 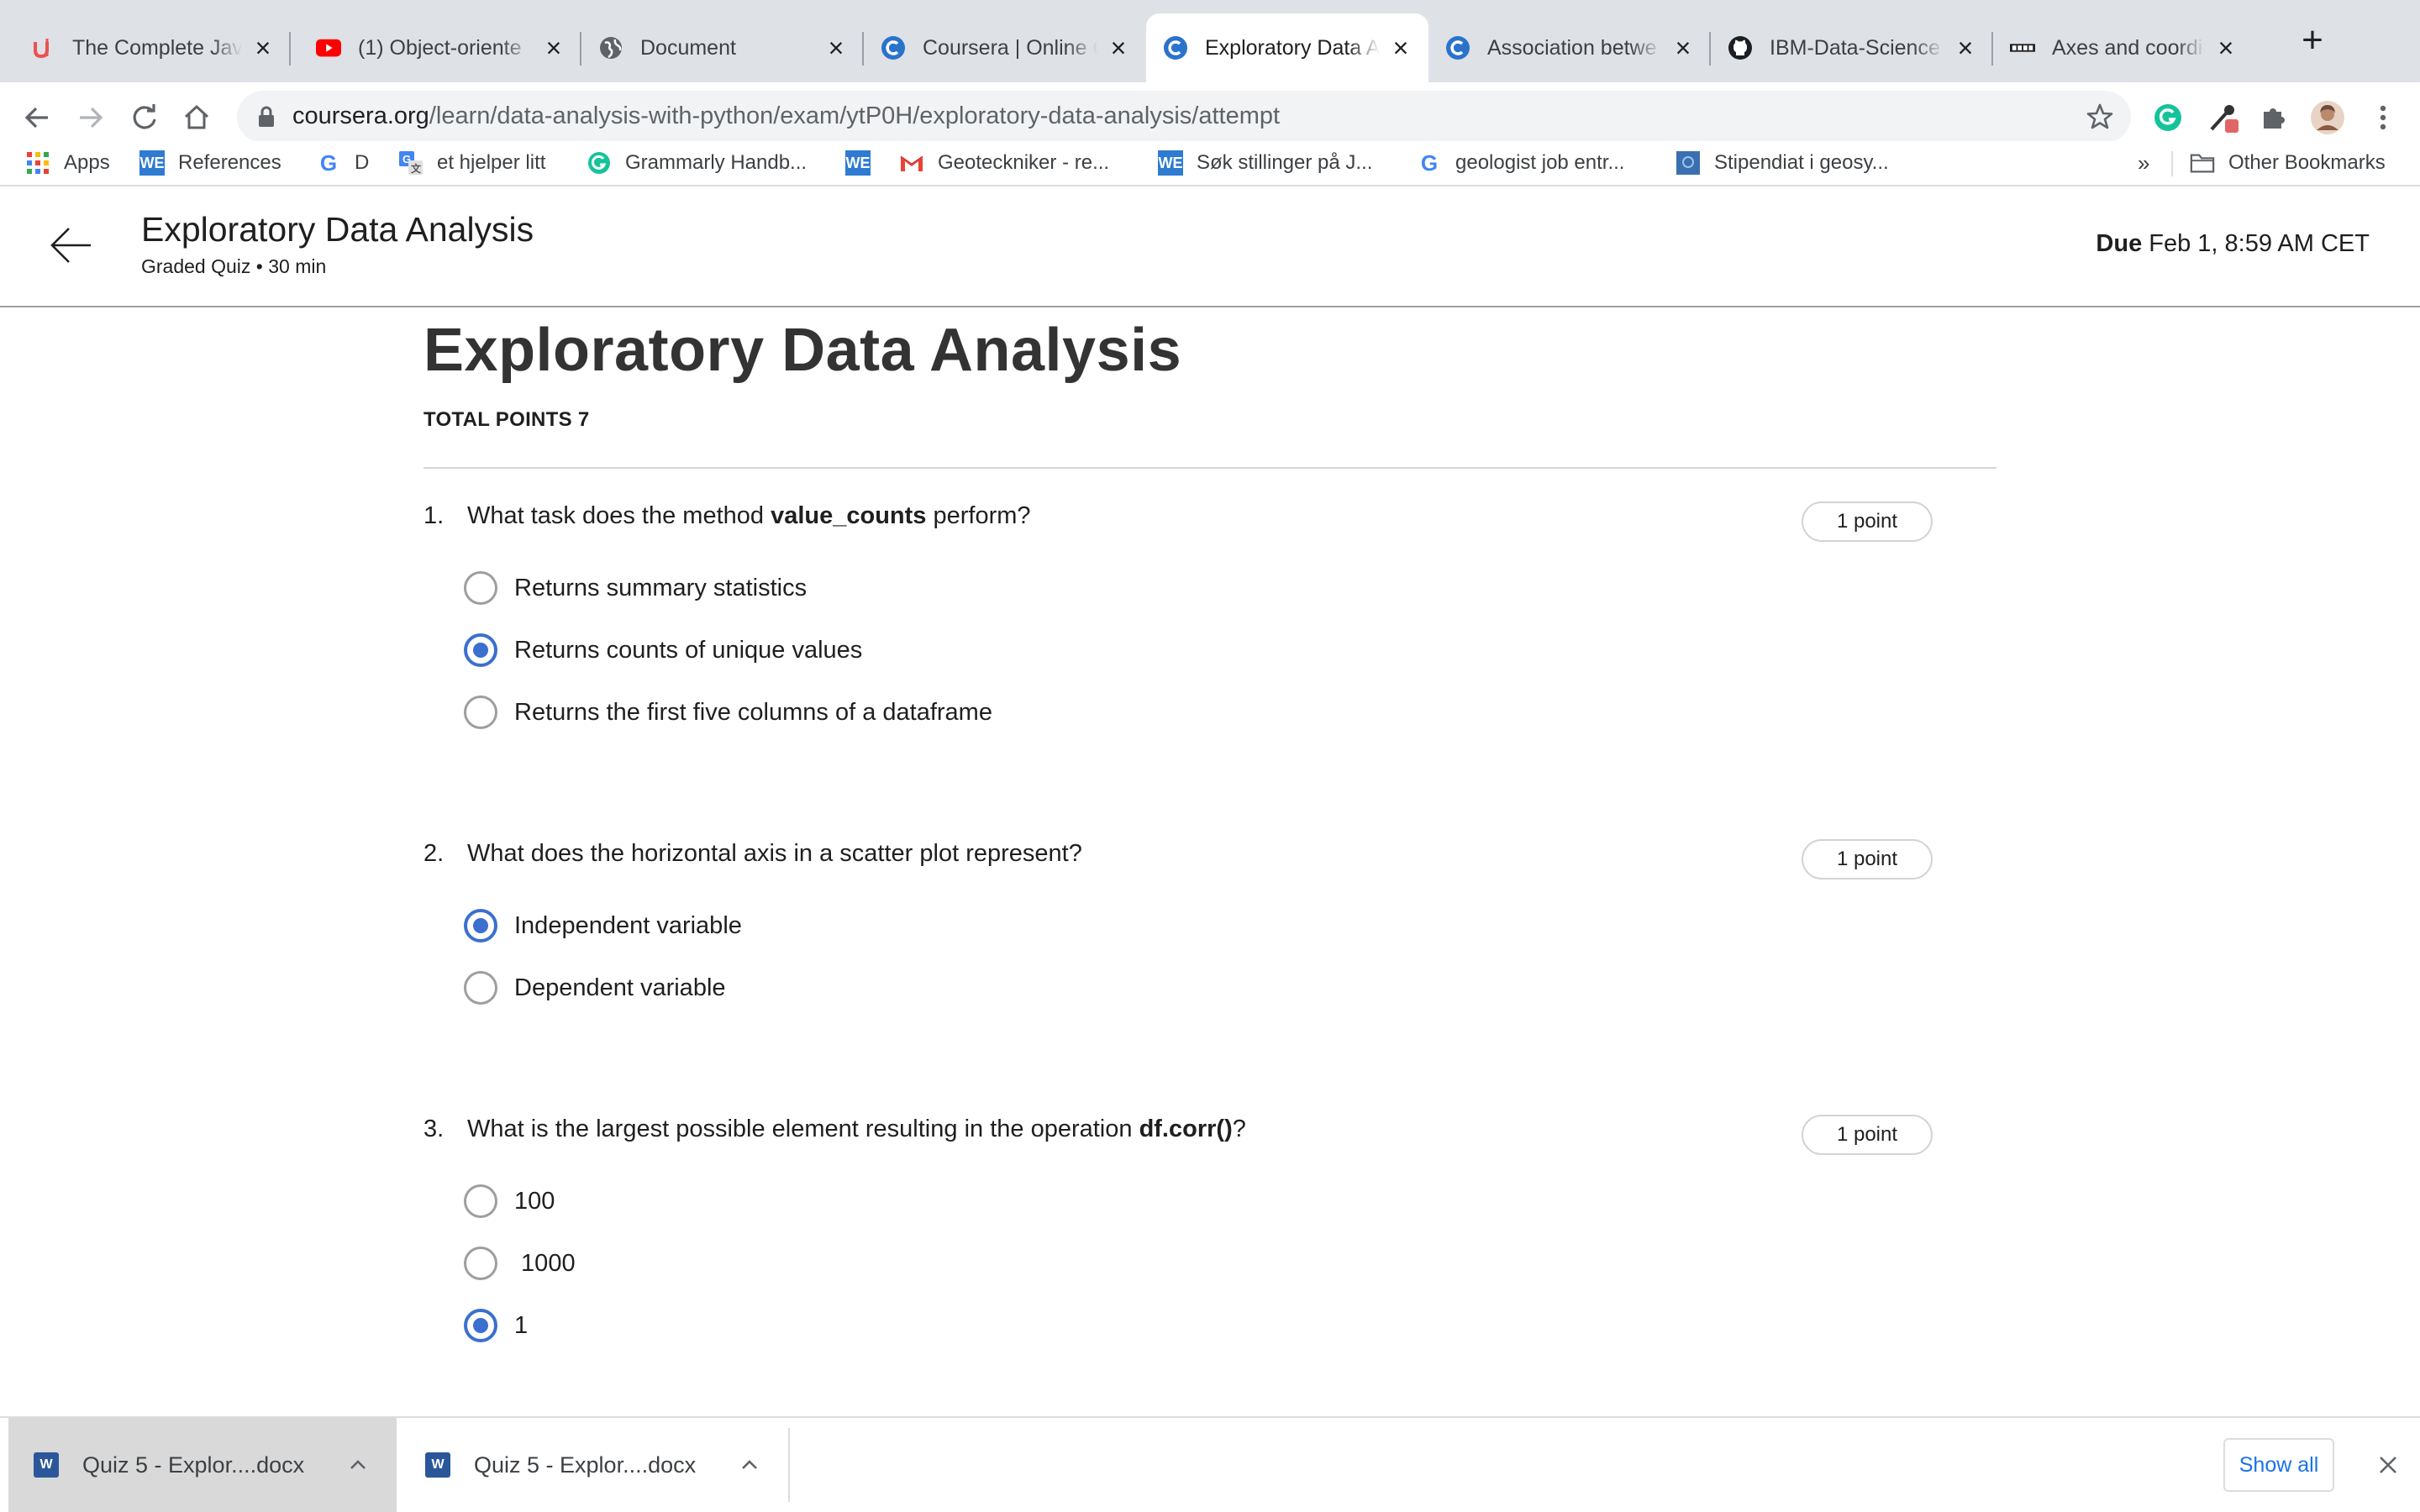 What do you see at coordinates (2168, 117) in the screenshot?
I see `grammarly-extension-icon` at bounding box center [2168, 117].